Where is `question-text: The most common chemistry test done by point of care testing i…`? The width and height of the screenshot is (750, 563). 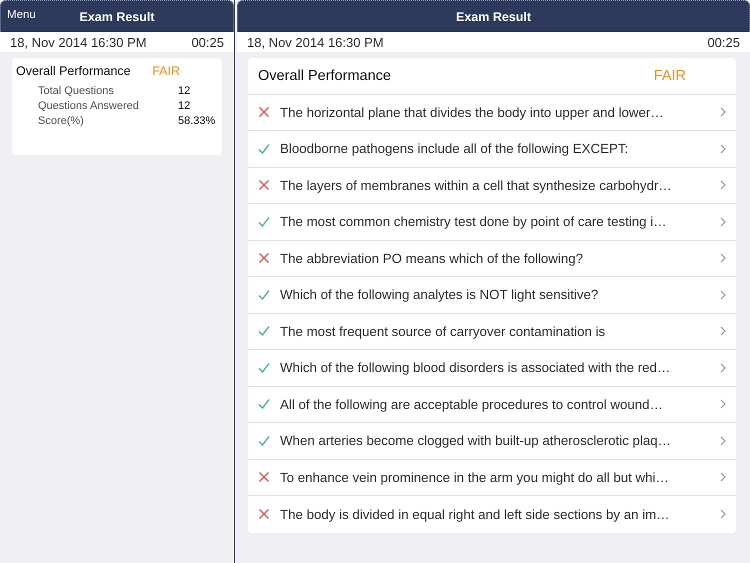 question-text: The most common chemistry test done by point of care testing i… is located at coordinates (474, 222).